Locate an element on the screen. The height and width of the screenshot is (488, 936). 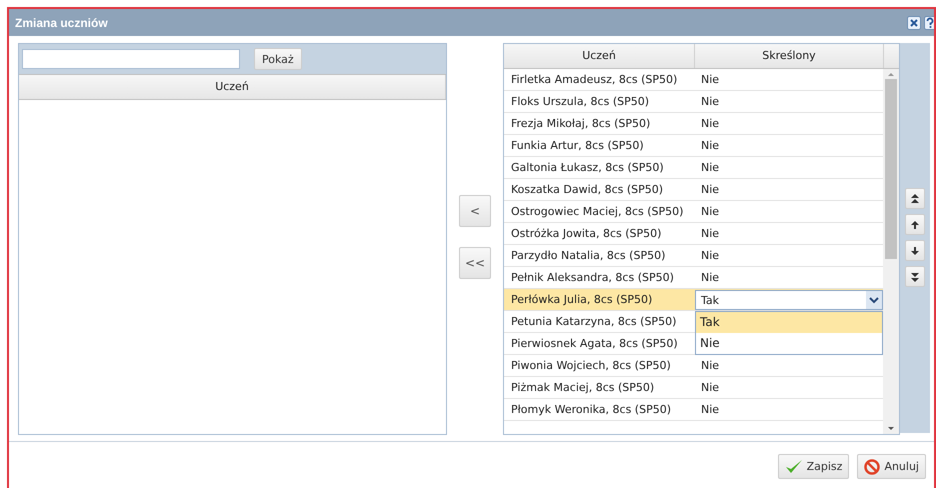
table-cell-text: Funkia Artur, 8cs (SP50) is located at coordinates (577, 145).